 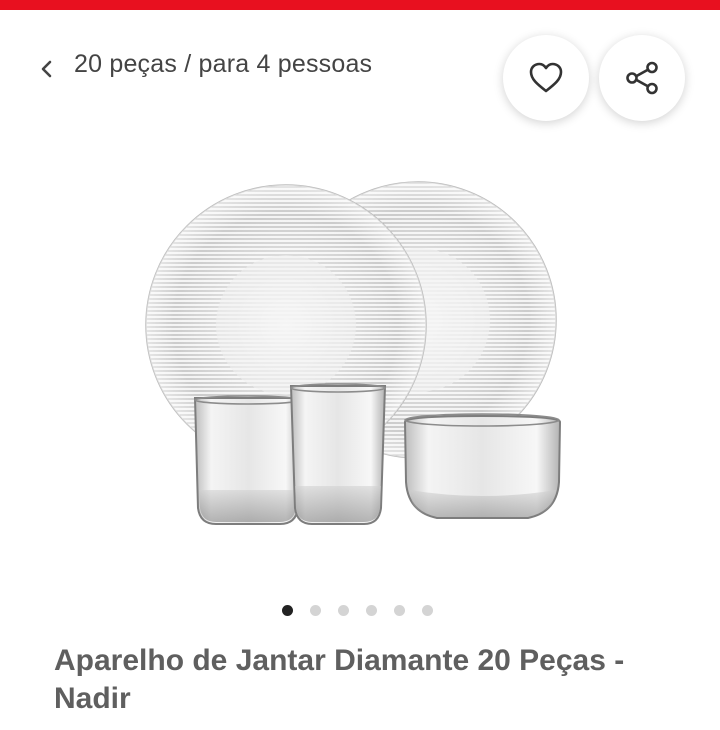 I want to click on share-icon, so click(x=642, y=78).